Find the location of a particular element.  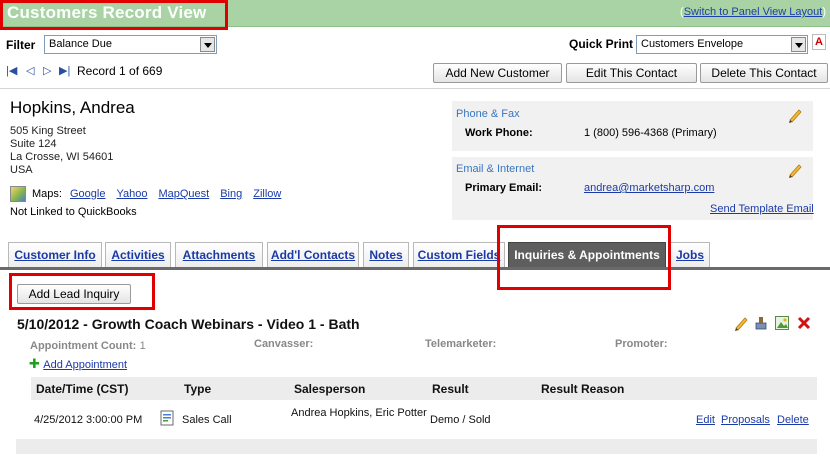

tab-label: Activities is located at coordinates (137, 255).